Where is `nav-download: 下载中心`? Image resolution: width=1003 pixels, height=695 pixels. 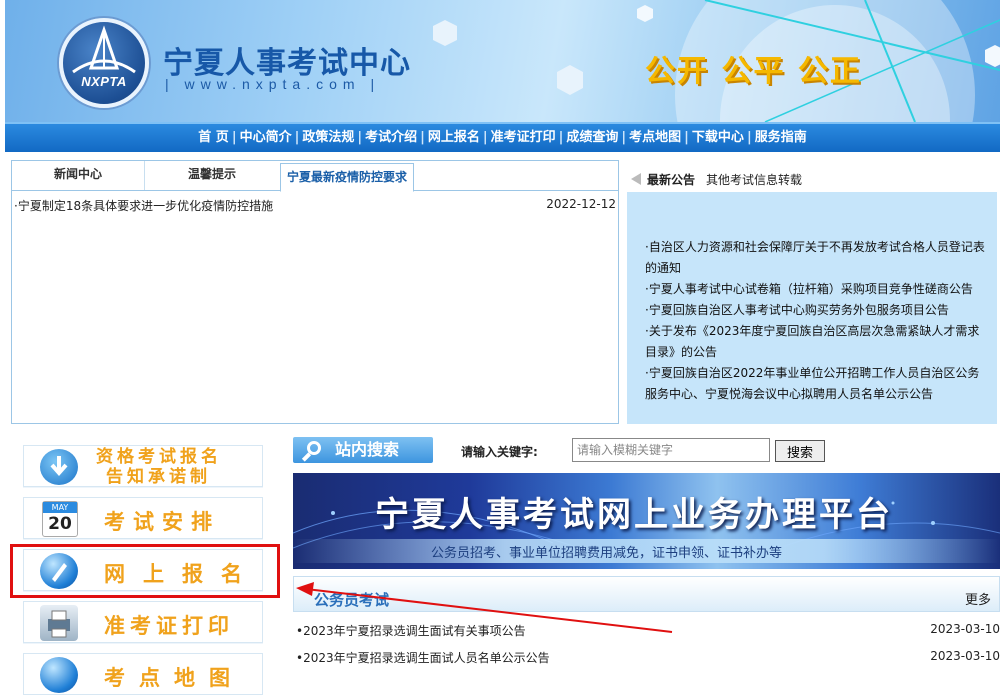 nav-download: 下载中心 is located at coordinates (718, 137).